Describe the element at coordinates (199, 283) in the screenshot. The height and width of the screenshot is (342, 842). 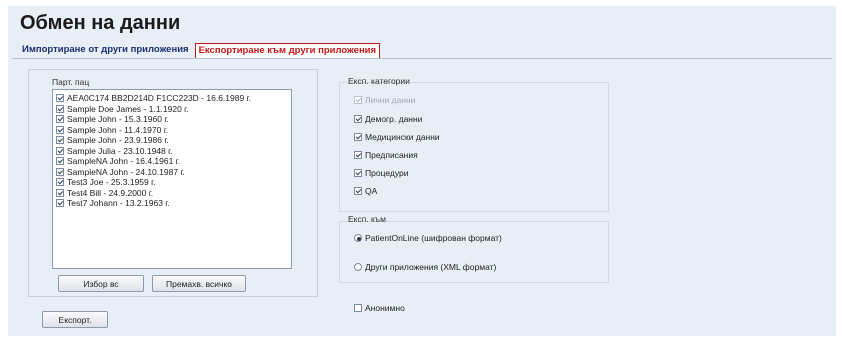
I see `deselect-all-button: Премахв. всичко` at that location.